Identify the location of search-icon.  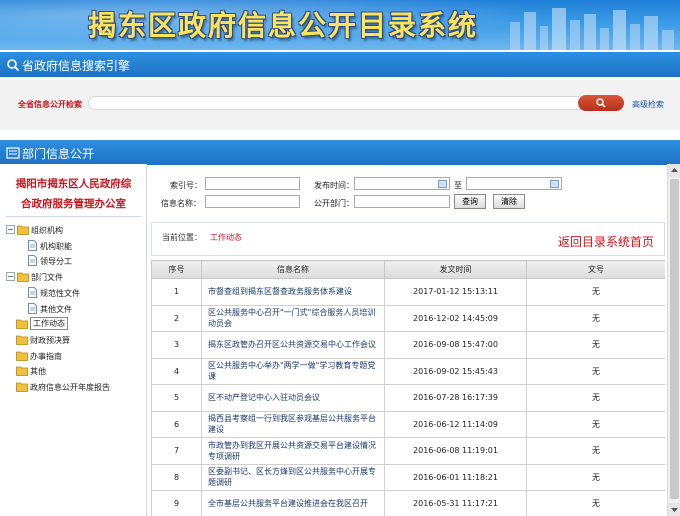
(13, 65).